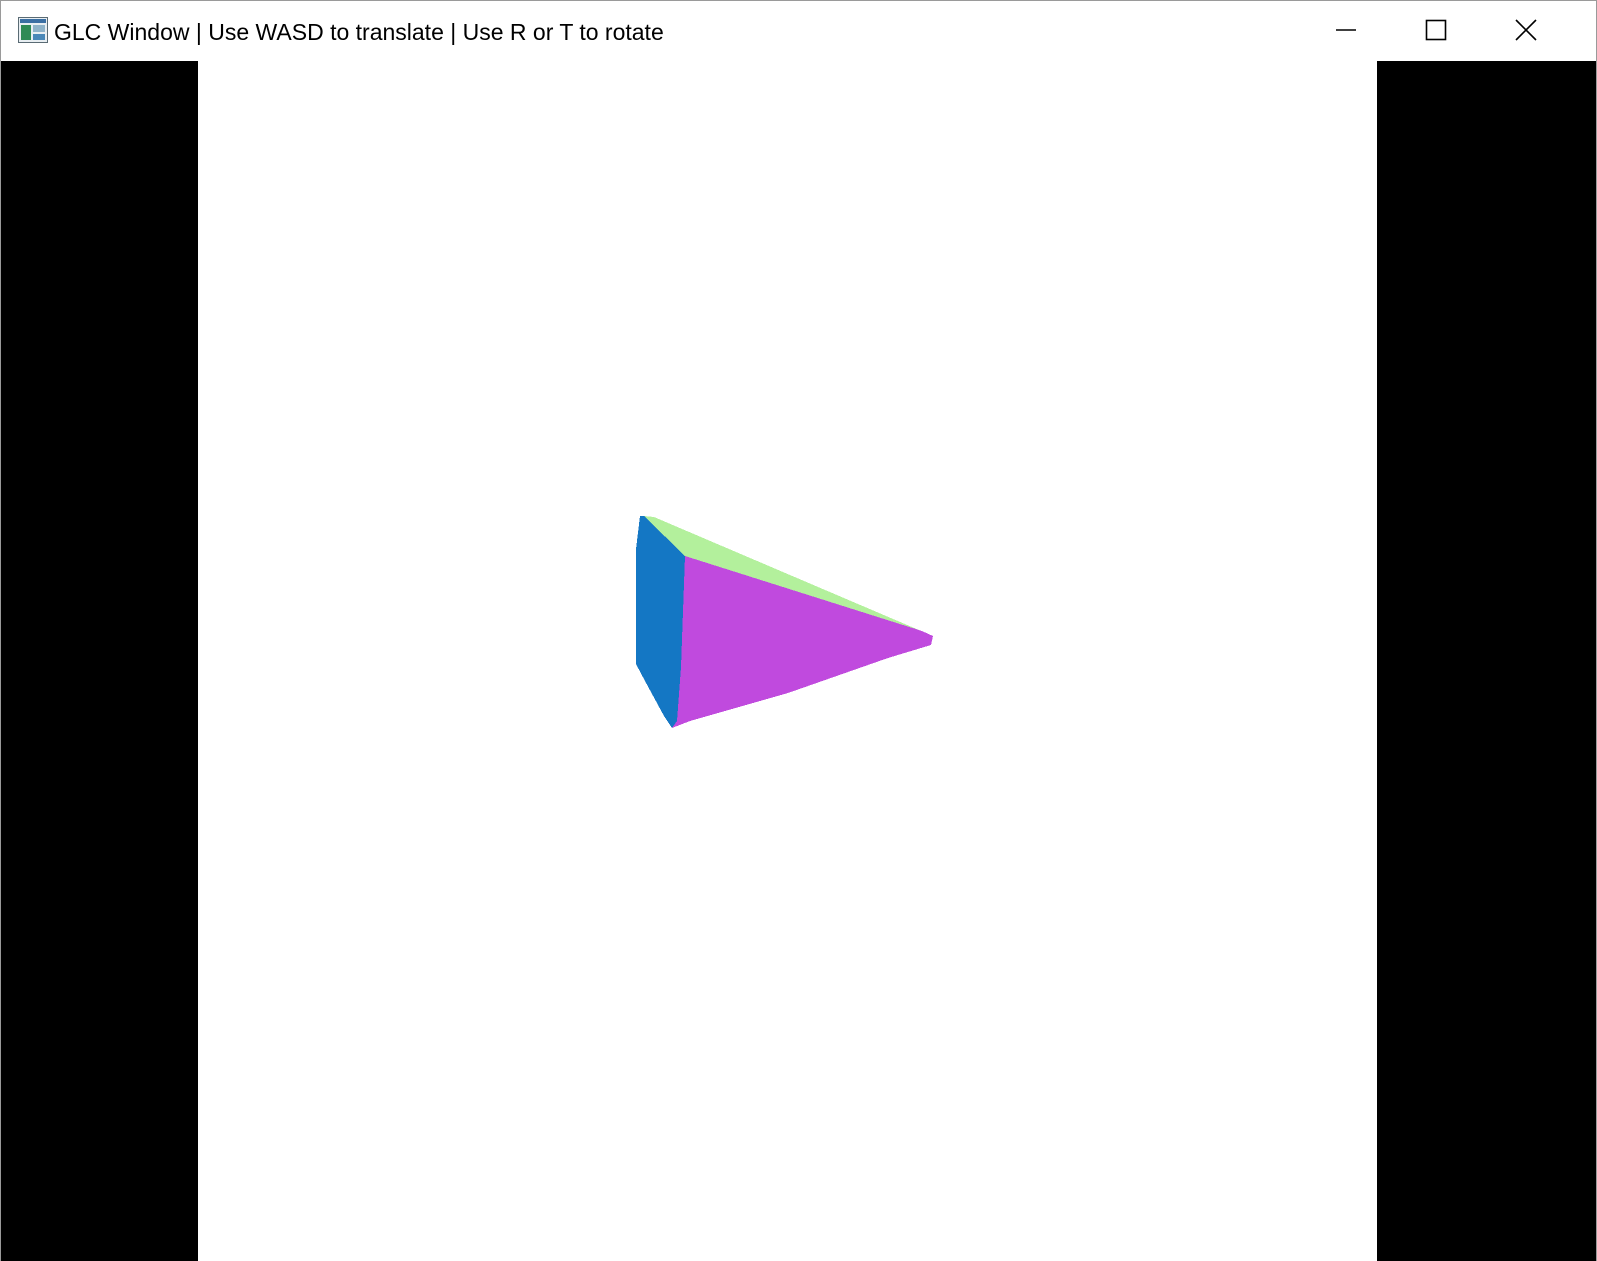  I want to click on maximize-button, so click(1436, 30).